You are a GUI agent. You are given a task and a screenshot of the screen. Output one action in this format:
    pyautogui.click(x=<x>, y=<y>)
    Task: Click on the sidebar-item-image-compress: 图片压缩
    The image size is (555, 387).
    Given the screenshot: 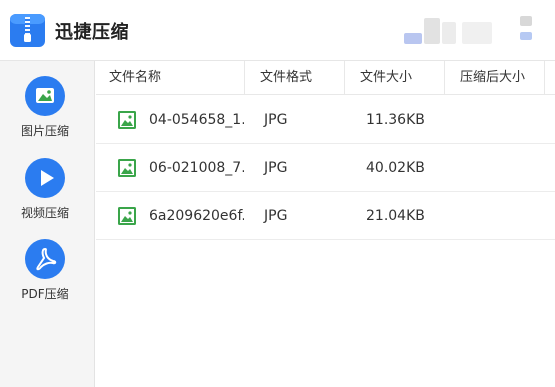 What is the action you would take?
    pyautogui.click(x=47, y=112)
    